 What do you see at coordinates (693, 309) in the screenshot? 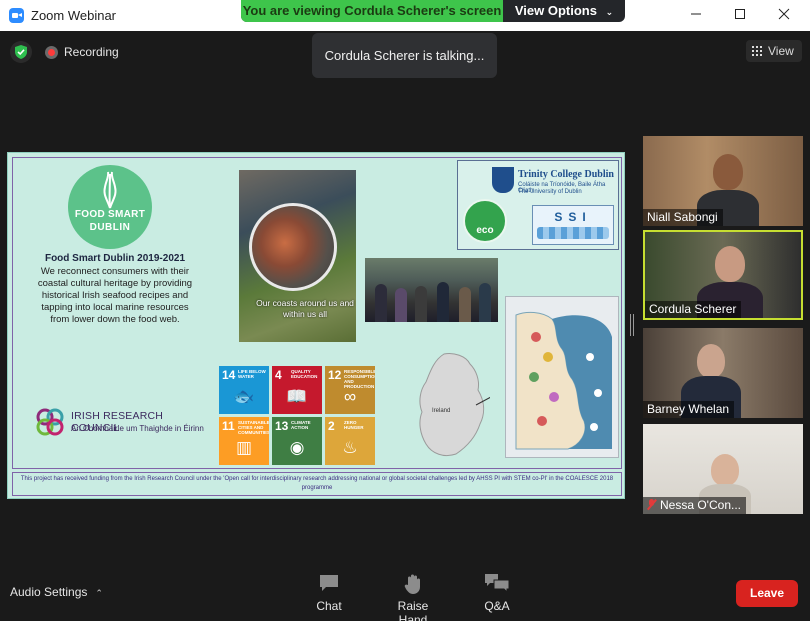
I see `participant-name: Cordula Scherer` at bounding box center [693, 309].